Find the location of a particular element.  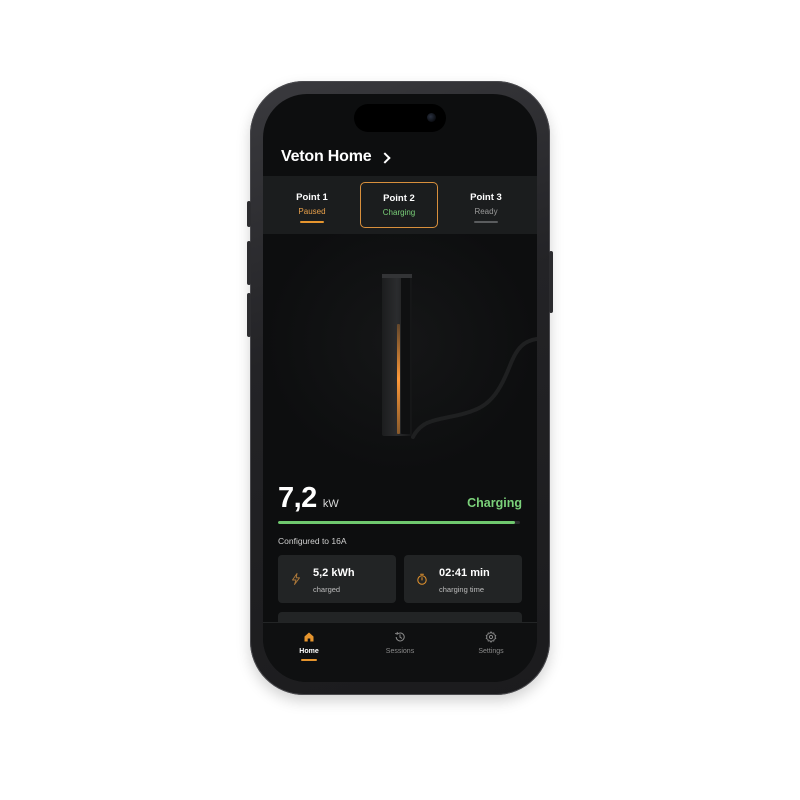

charger-hero-image is located at coordinates (400, 354).